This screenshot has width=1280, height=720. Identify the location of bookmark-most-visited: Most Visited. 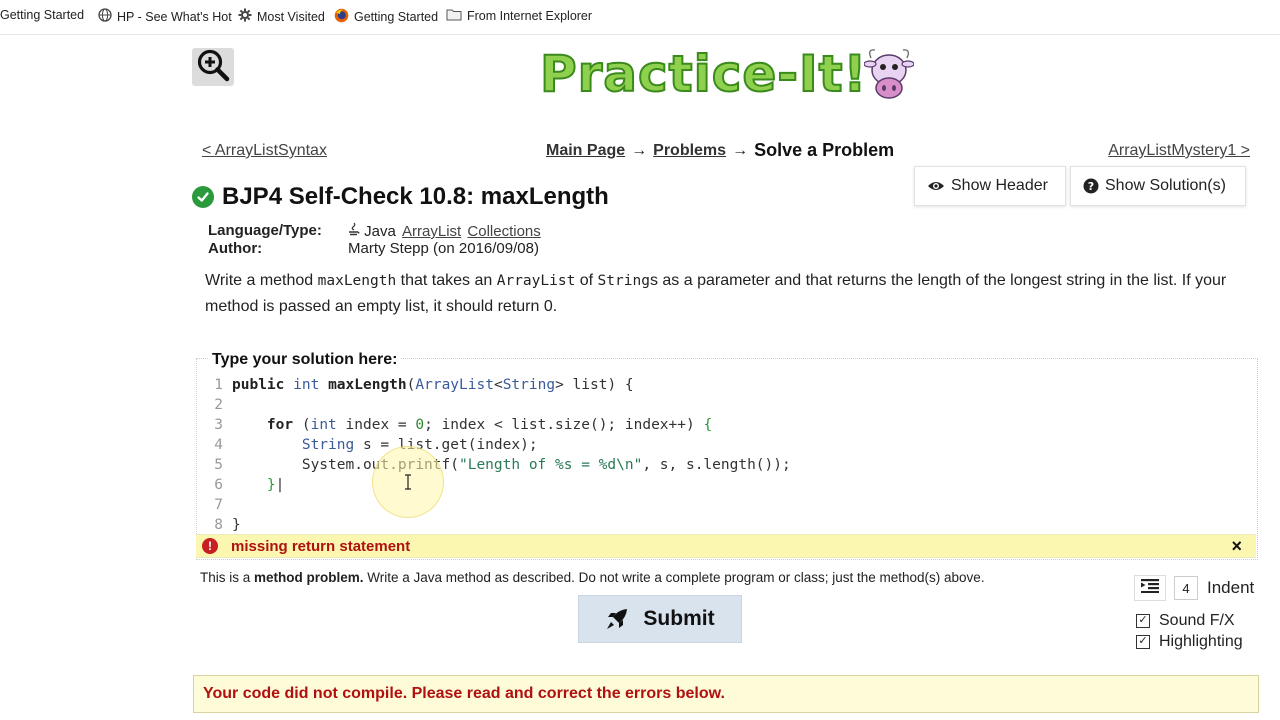
(281, 16).